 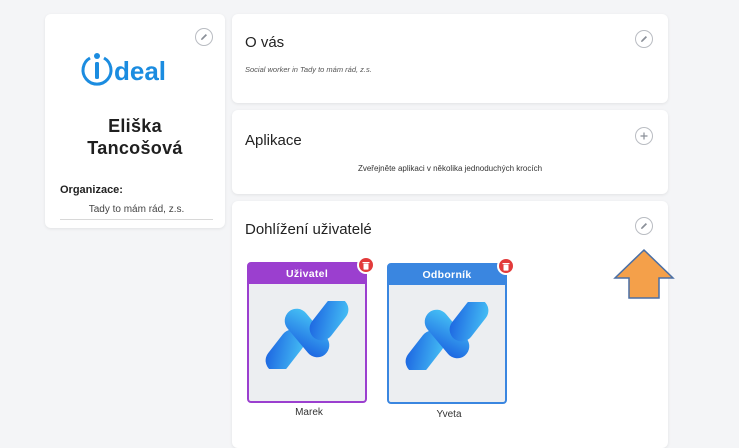 I want to click on tile-role-label: Uživatel, so click(x=307, y=274).